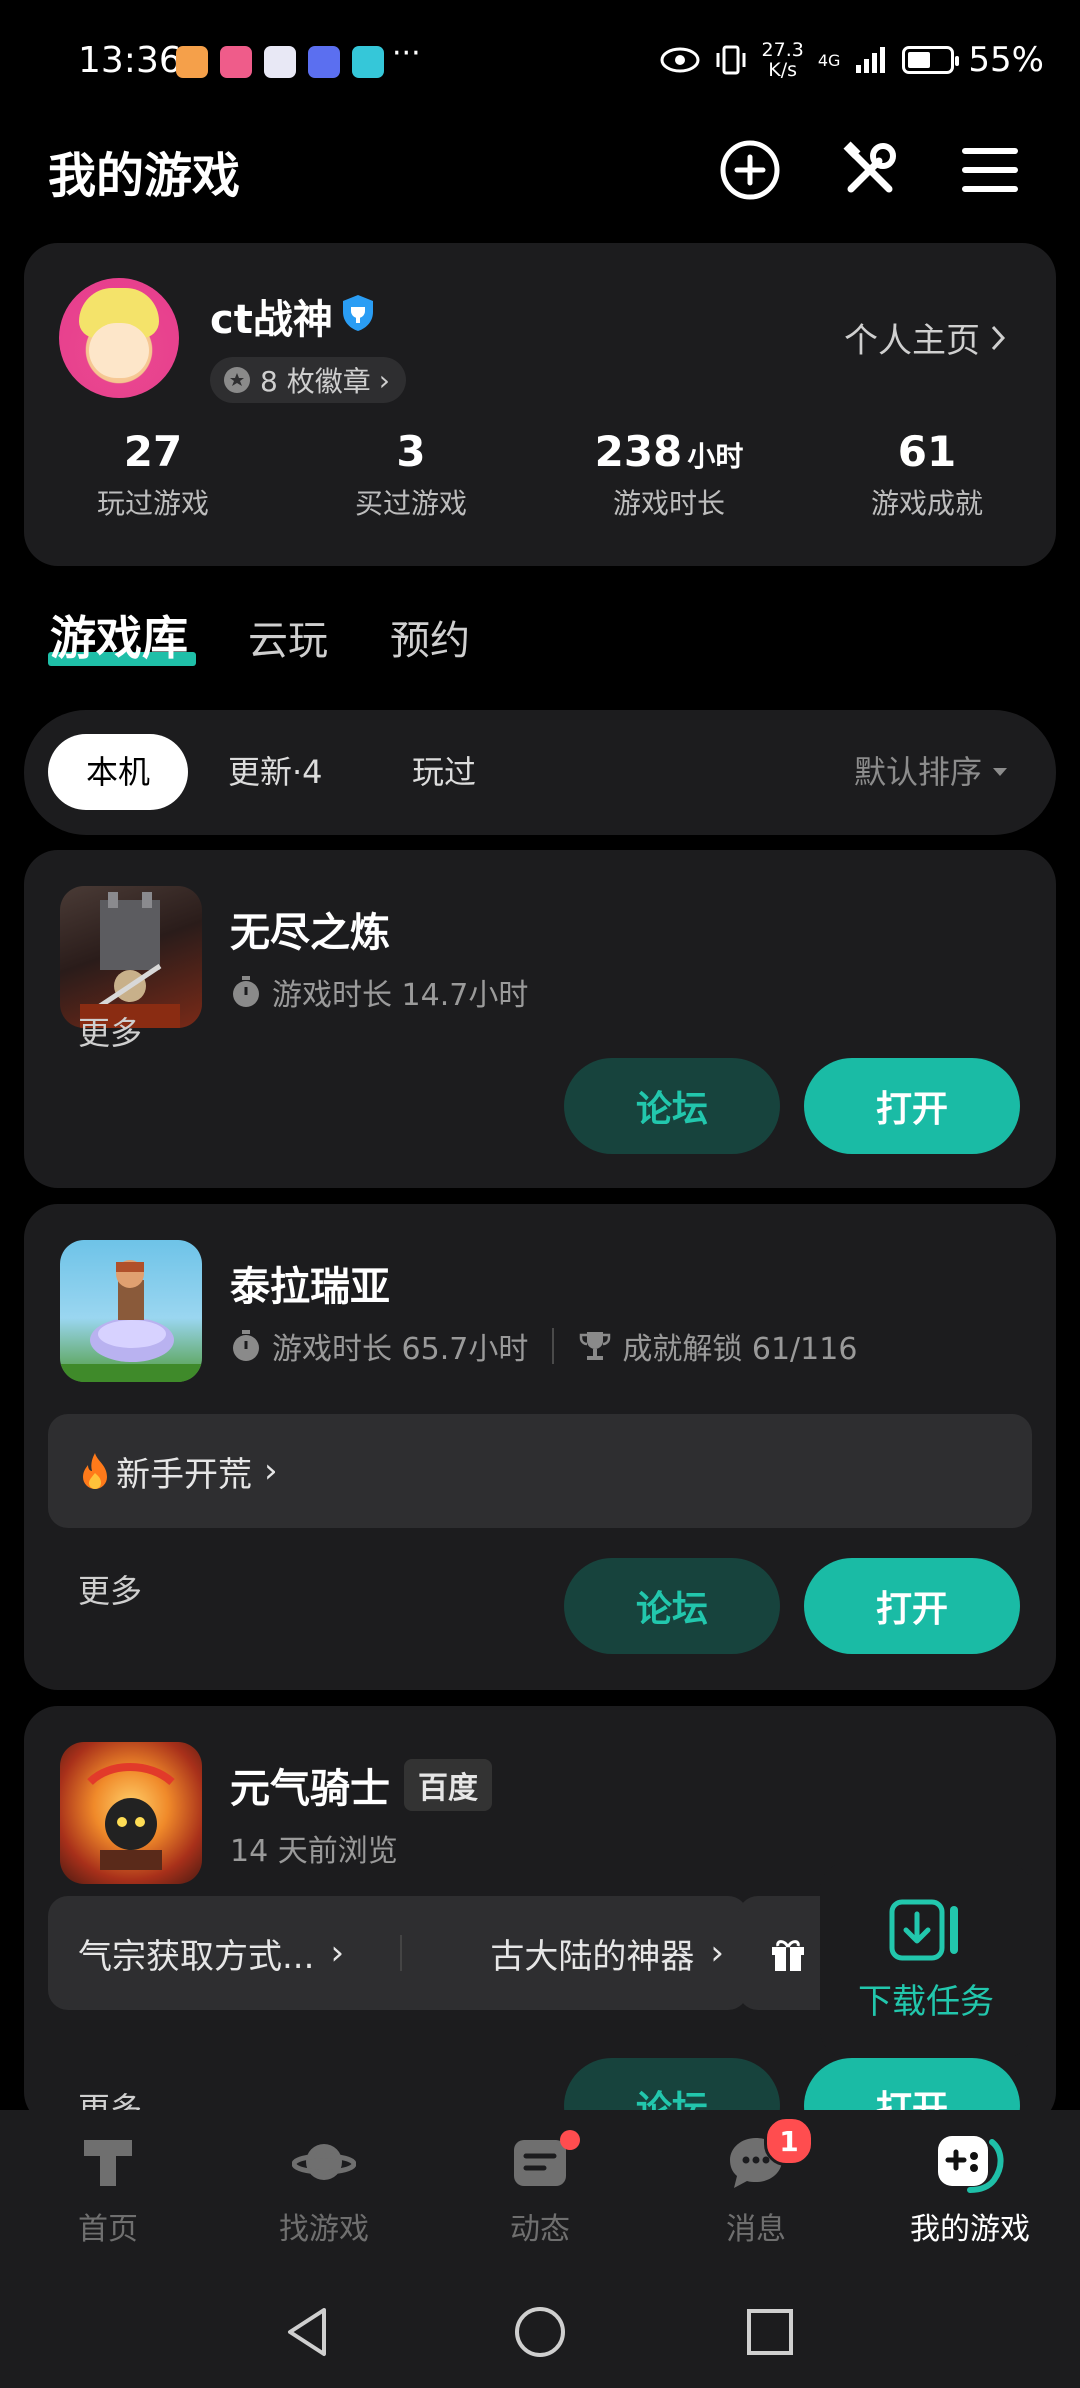 The width and height of the screenshot is (1080, 2388). Describe the element at coordinates (871, 60) in the screenshot. I see `signal-icon` at that location.